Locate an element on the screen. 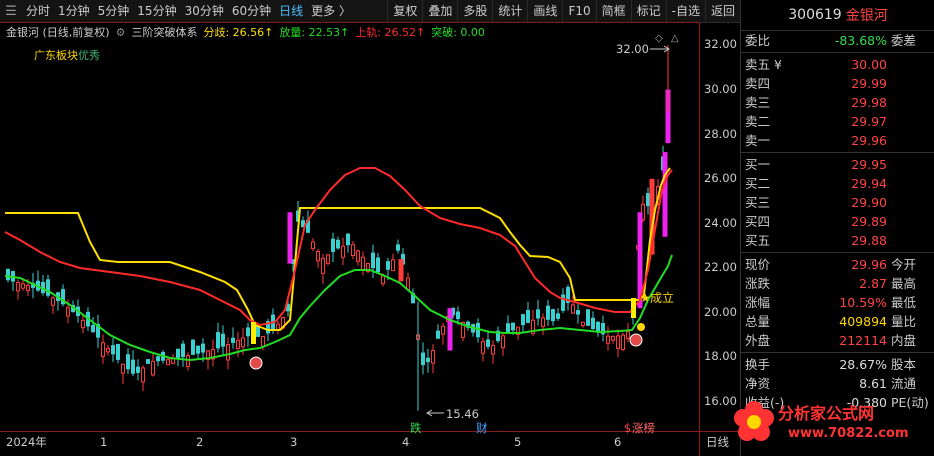  x-axis-labels: 2024年 1 2 3 4 5 6 日线 is located at coordinates (367, 442).